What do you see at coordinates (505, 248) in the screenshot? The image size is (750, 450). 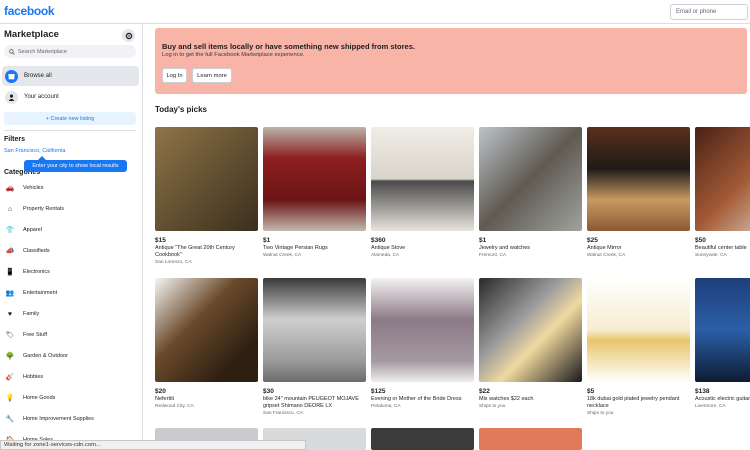 I see `listing-title: Jewelry and watches` at bounding box center [505, 248].